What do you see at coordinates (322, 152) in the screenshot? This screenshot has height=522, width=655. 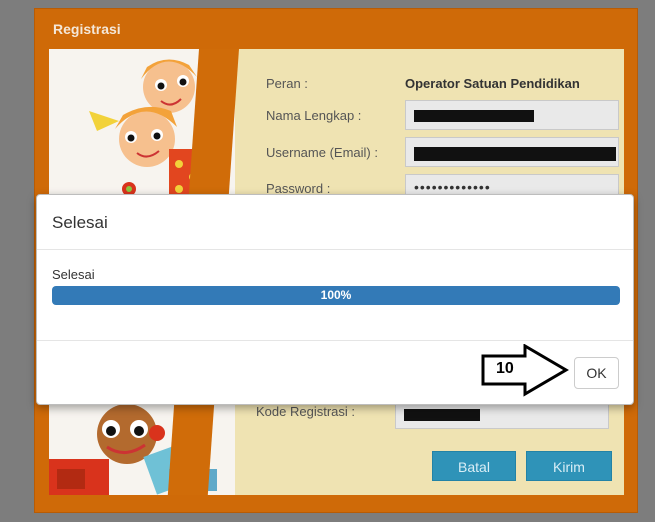 I see `label-username: Username (Email) :` at bounding box center [322, 152].